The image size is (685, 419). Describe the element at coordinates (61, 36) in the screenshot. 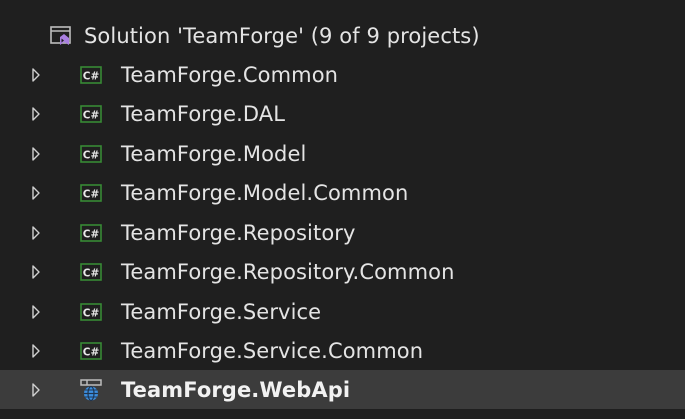

I see `solution-icon` at that location.